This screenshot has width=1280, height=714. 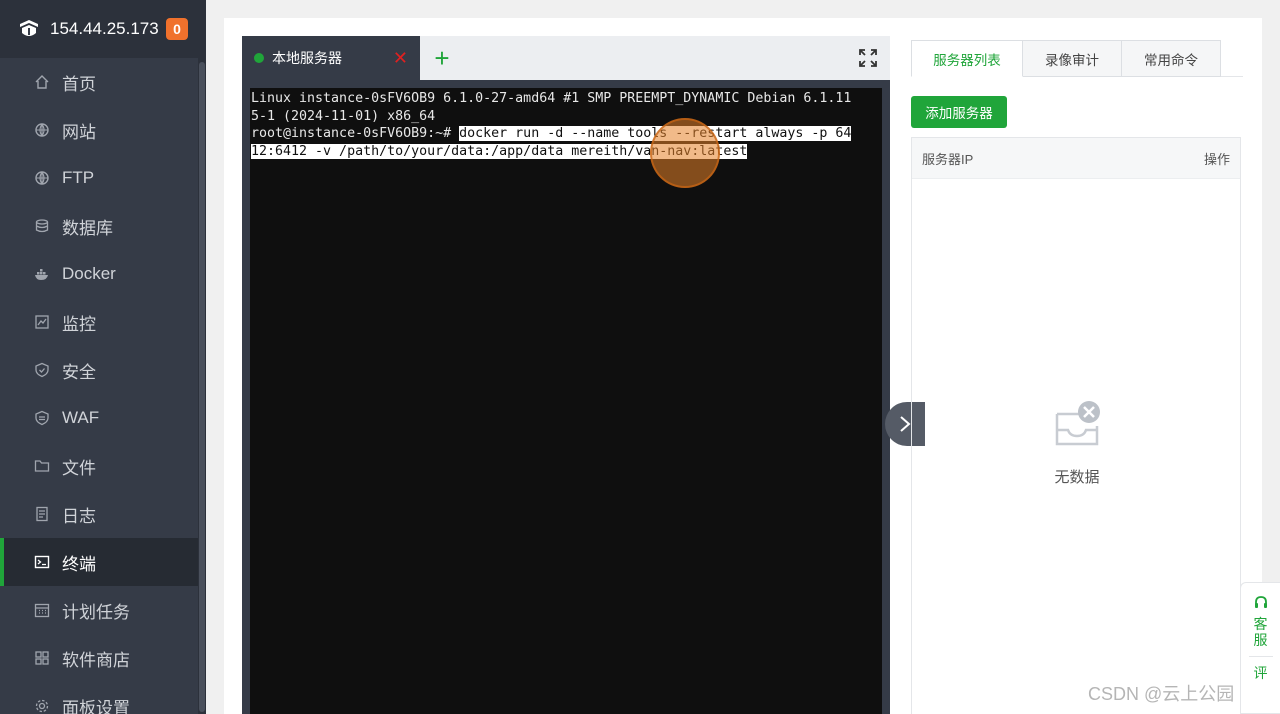 I want to click on folder-icon, so click(x=42, y=466).